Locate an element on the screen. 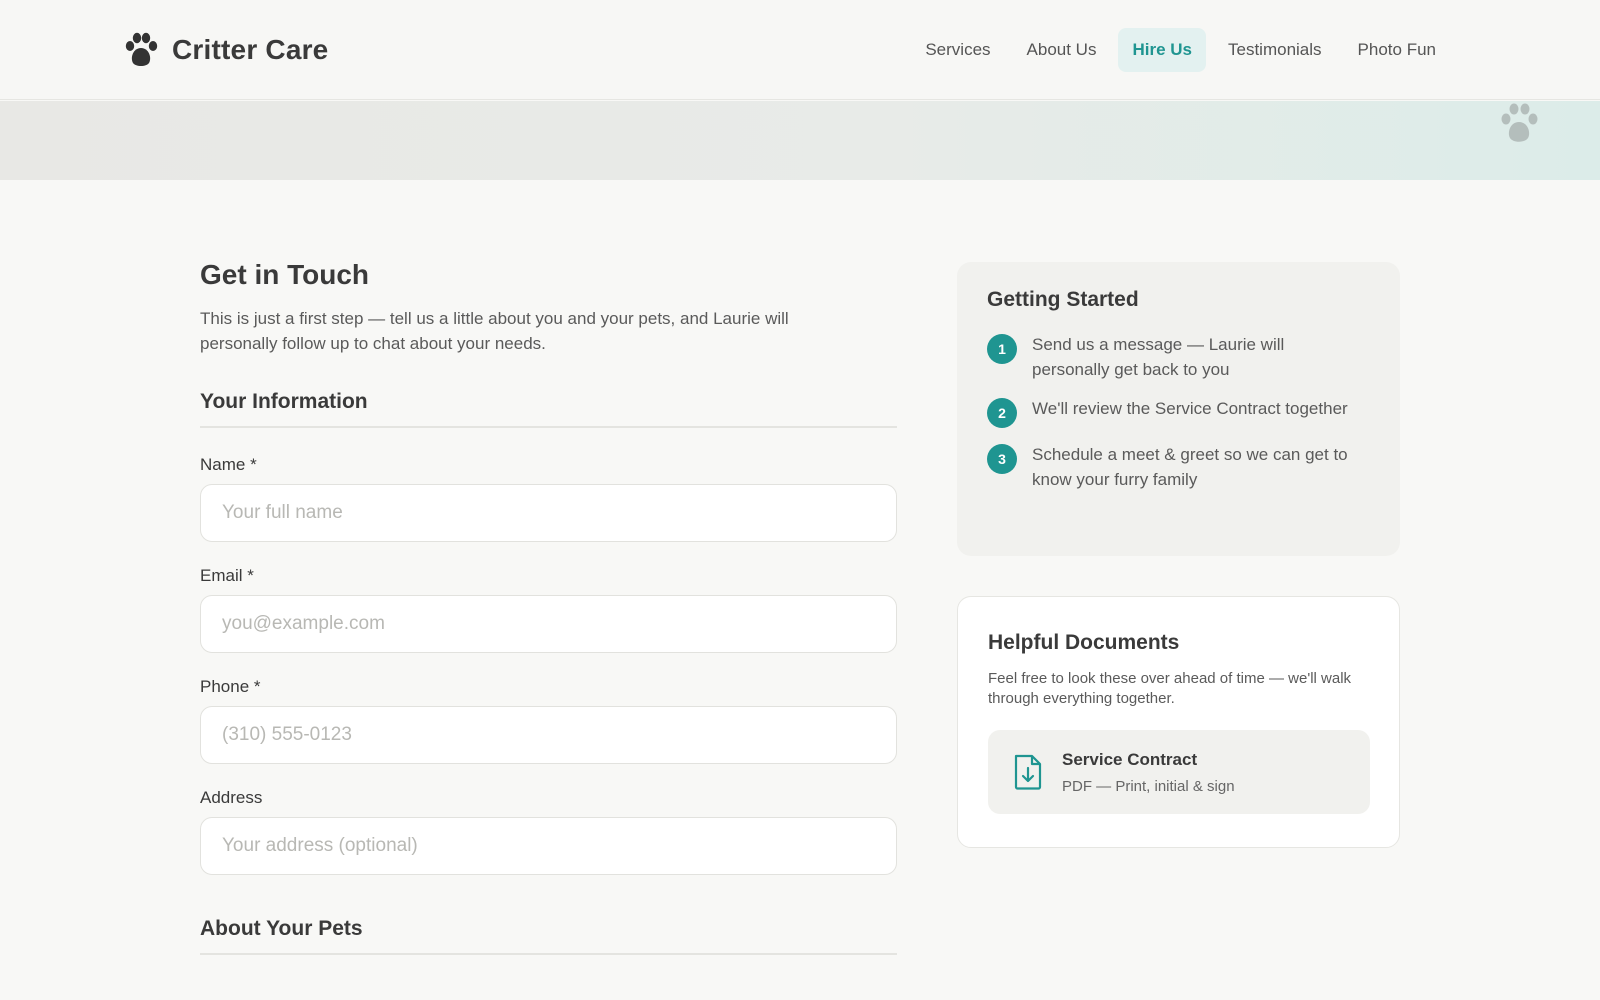 The image size is (1600, 1000). section-title-about-your-pets: About Your Pets is located at coordinates (548, 936).